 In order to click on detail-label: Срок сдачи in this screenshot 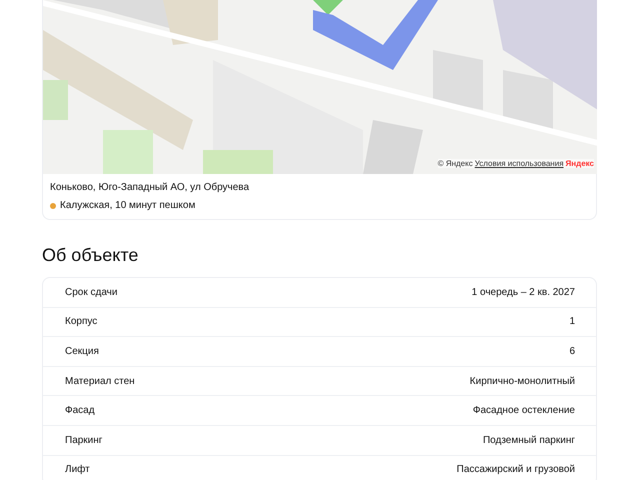, I will do `click(91, 292)`.